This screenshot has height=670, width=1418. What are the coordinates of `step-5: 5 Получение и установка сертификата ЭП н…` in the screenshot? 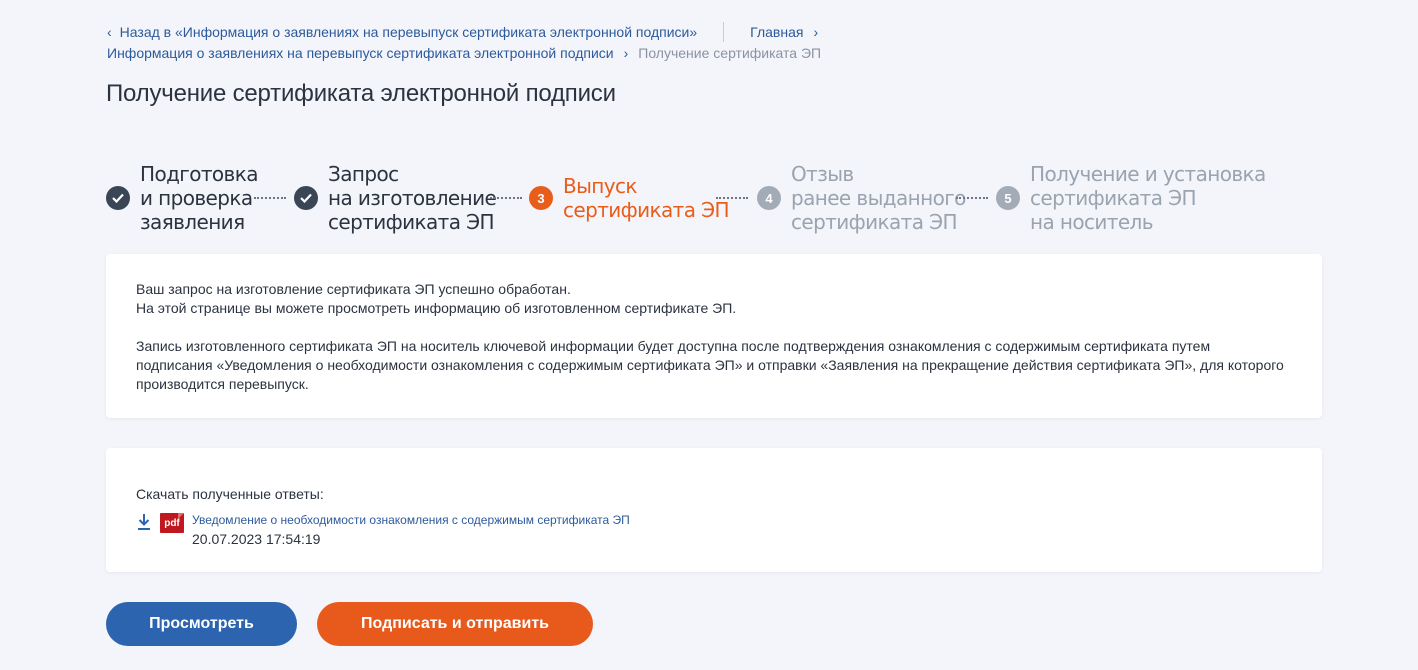 It's located at (1131, 198).